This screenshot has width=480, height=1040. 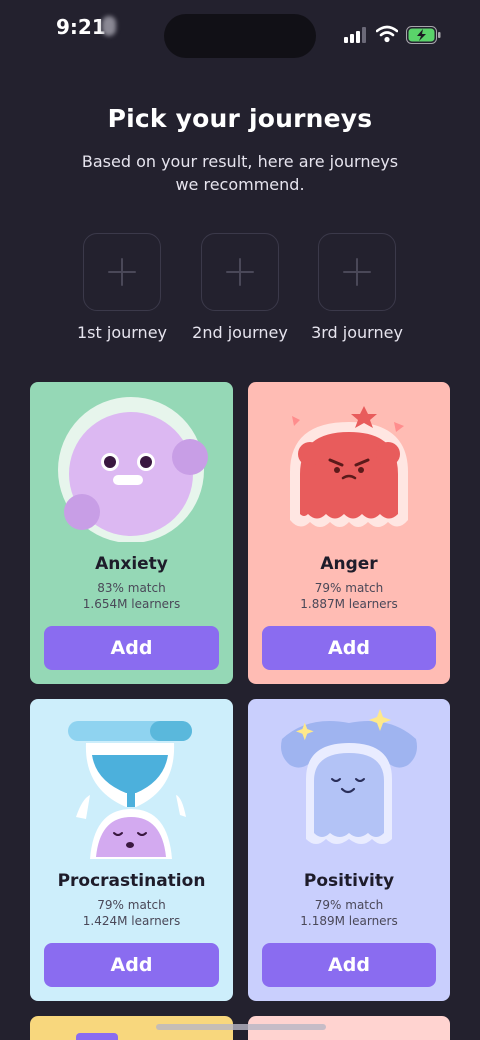 What do you see at coordinates (133, 469) in the screenshot?
I see `anxiety-character-icon` at bounding box center [133, 469].